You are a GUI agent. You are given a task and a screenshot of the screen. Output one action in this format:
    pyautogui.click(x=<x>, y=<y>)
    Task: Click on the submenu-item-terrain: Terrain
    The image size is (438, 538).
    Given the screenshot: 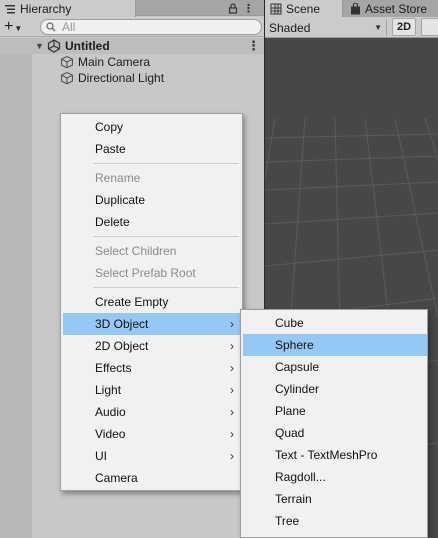 What is the action you would take?
    pyautogui.click(x=335, y=499)
    